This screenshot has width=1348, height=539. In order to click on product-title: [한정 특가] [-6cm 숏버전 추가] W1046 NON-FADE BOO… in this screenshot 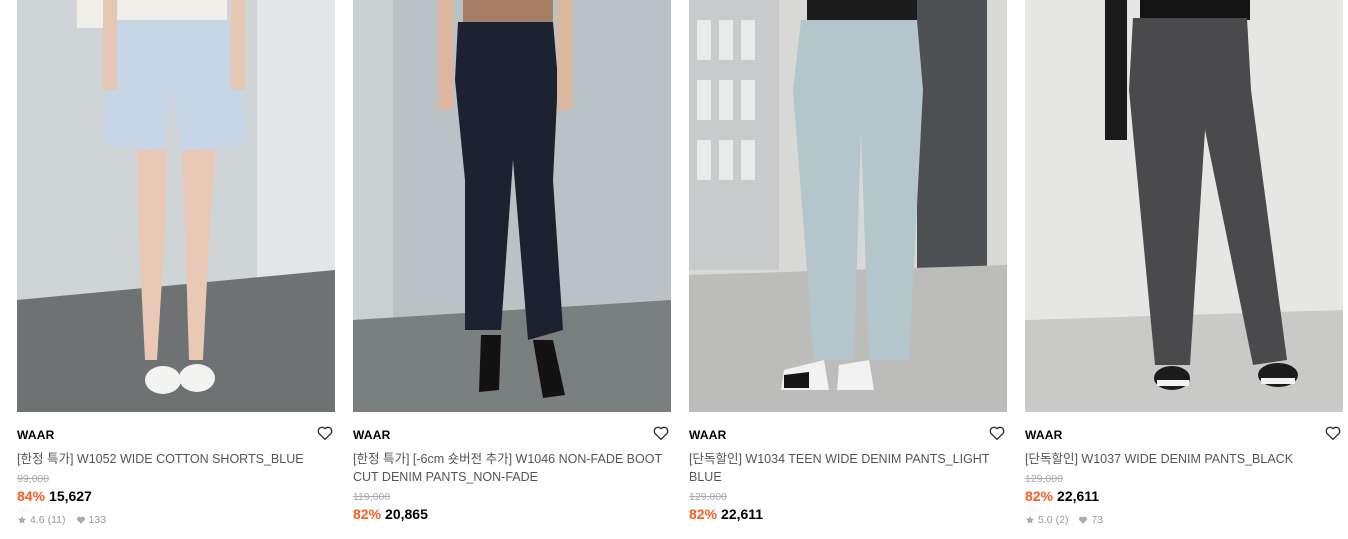, I will do `click(511, 468)`.